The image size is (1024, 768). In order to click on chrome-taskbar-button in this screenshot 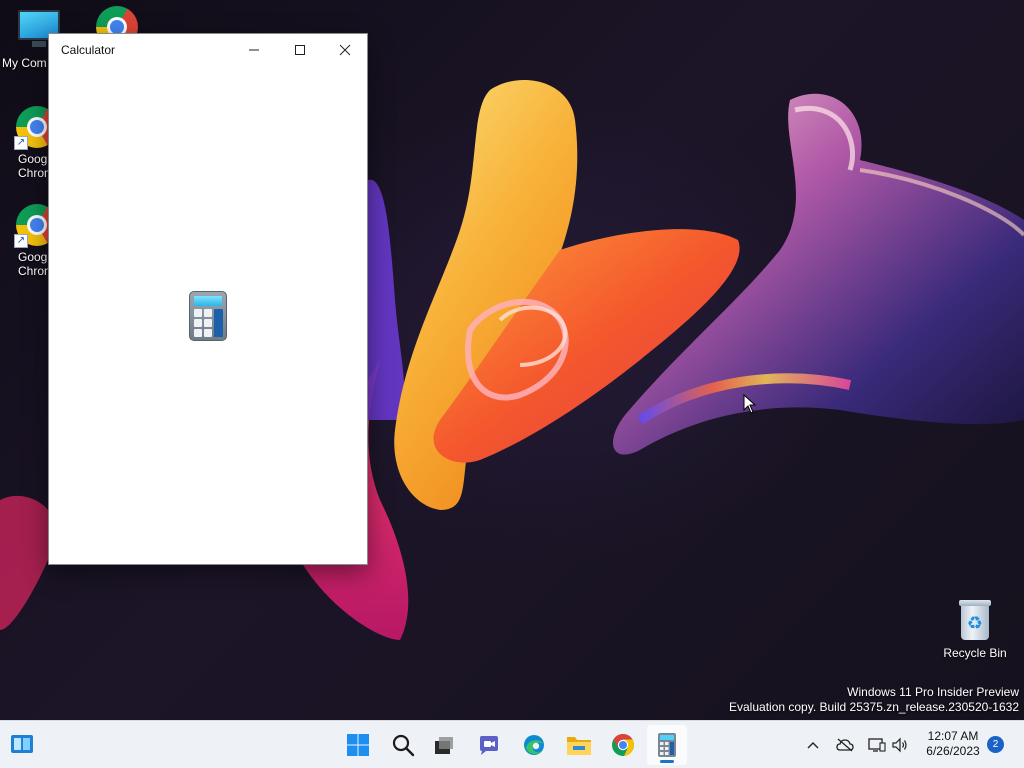, I will do `click(623, 745)`.